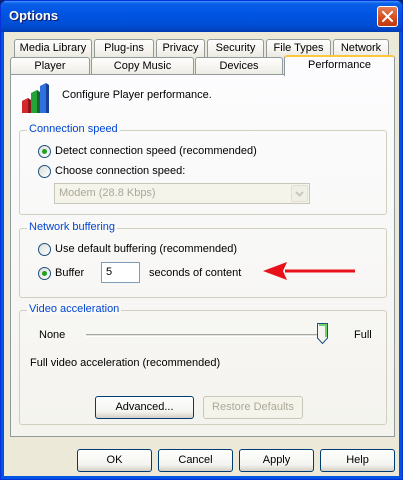 Image resolution: width=403 pixels, height=480 pixels. Describe the element at coordinates (44, 171) in the screenshot. I see `choose-speed-radio` at that location.